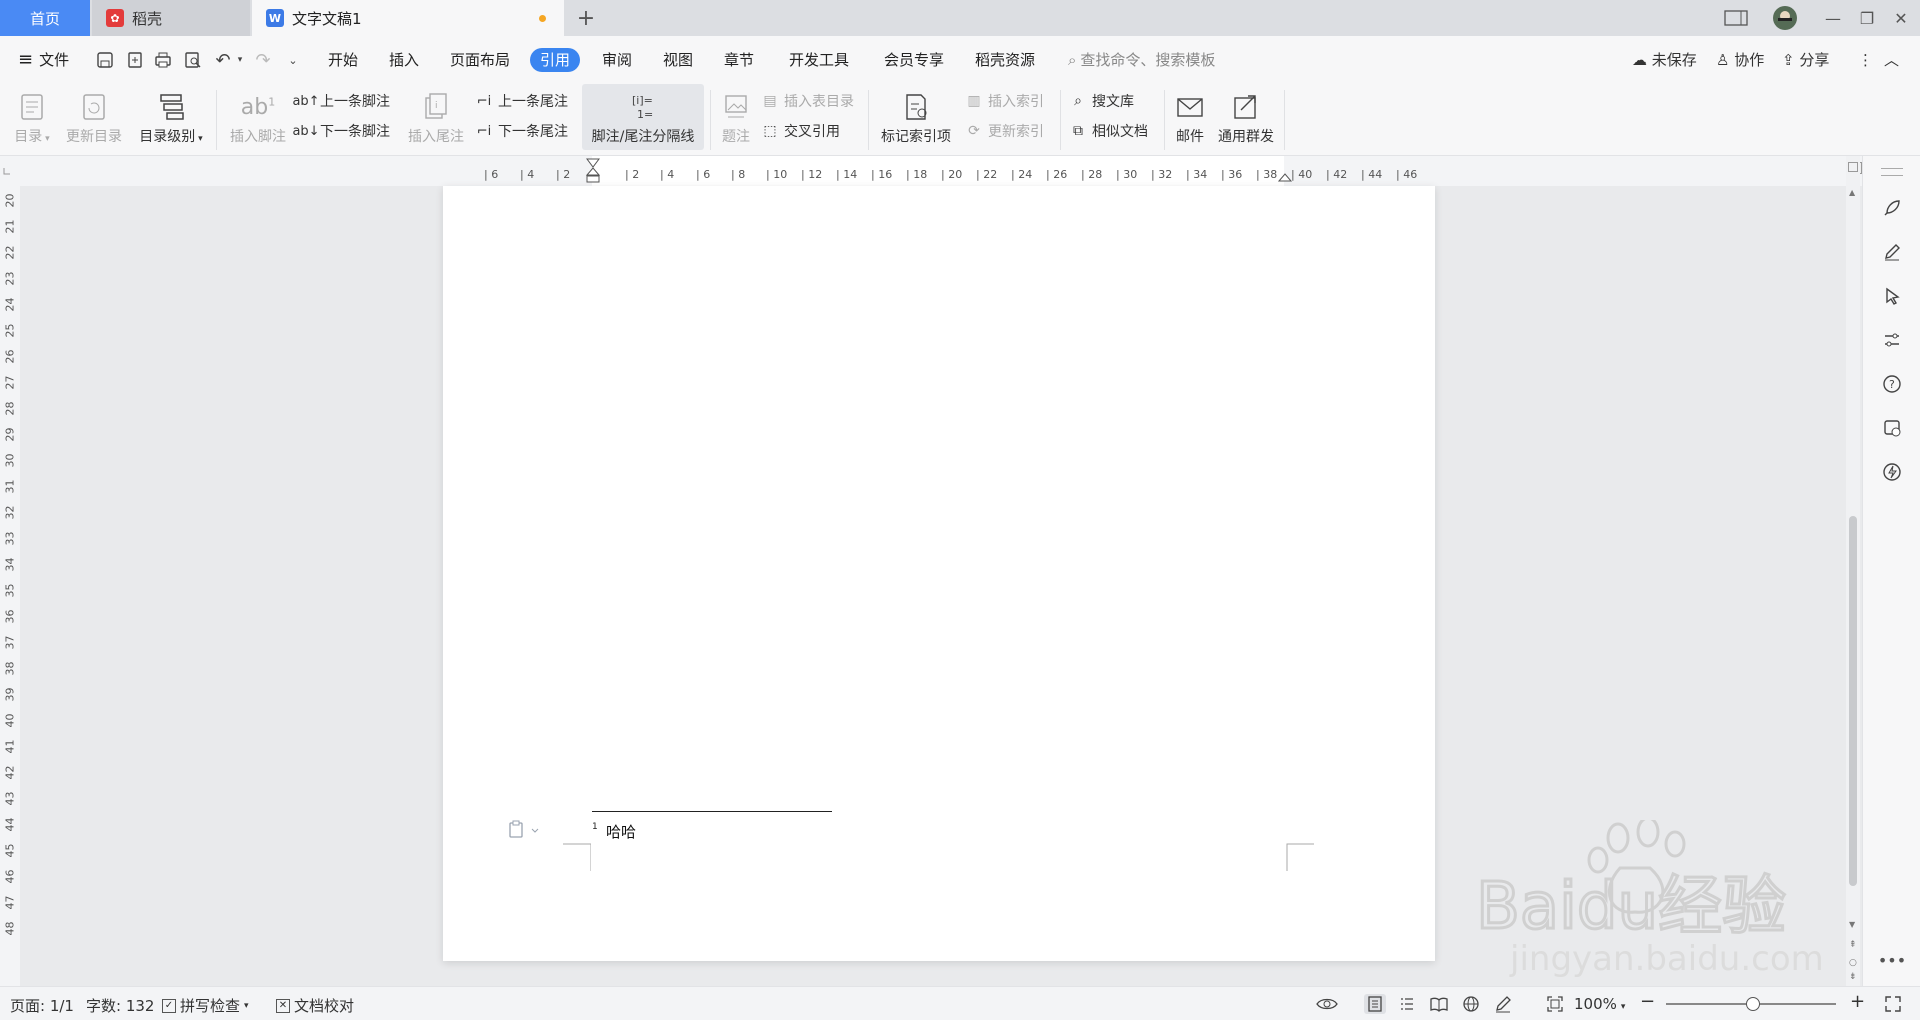  Describe the element at coordinates (1853, 701) in the screenshot. I see `scrollbar-thumb` at that location.